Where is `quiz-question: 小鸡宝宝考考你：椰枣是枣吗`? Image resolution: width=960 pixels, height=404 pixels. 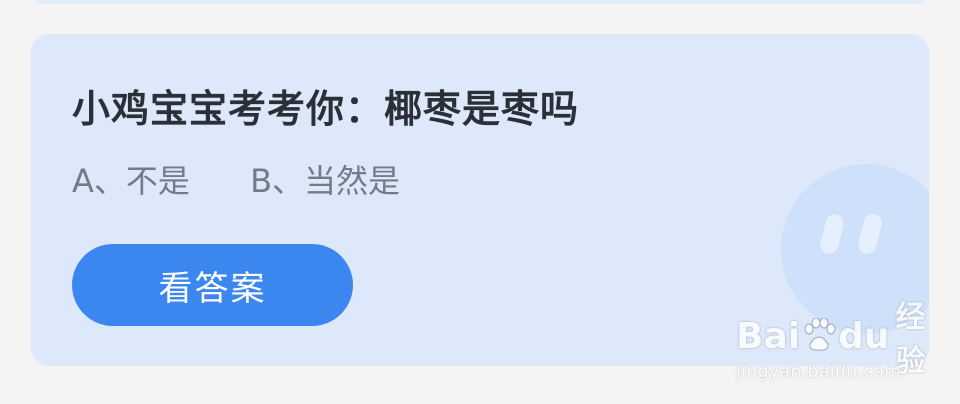 quiz-question: 小鸡宝宝考考你：椰枣是枣吗 is located at coordinates (326, 109).